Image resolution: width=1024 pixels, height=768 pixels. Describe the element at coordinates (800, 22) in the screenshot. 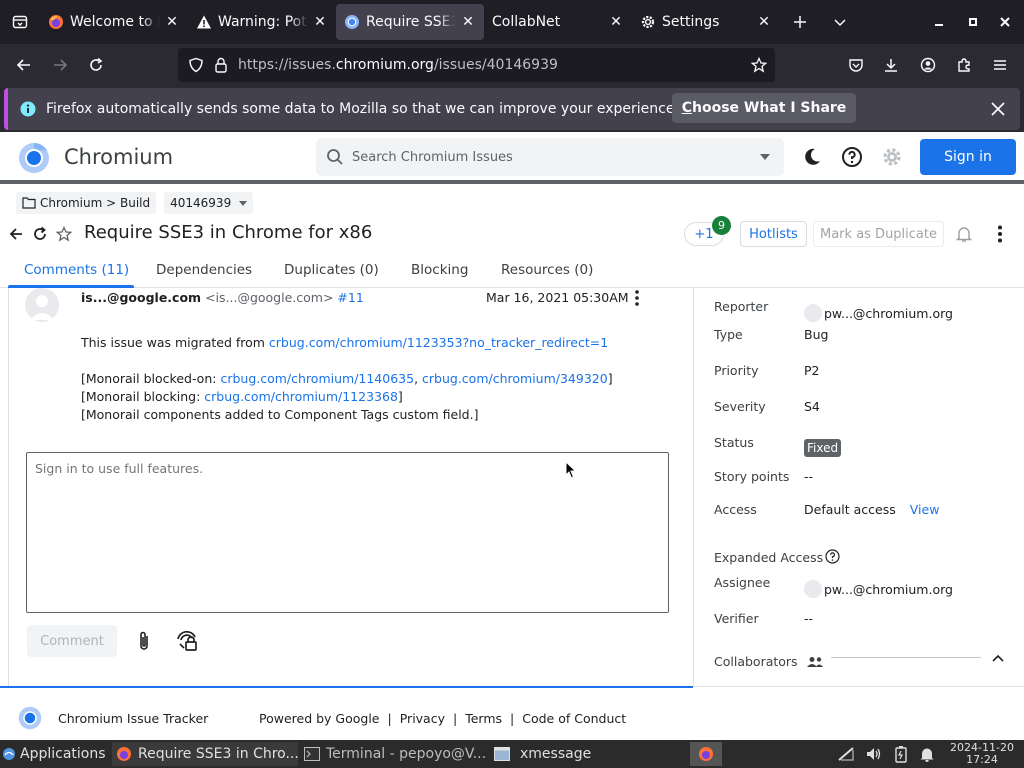

I see `new-tab-icon` at that location.